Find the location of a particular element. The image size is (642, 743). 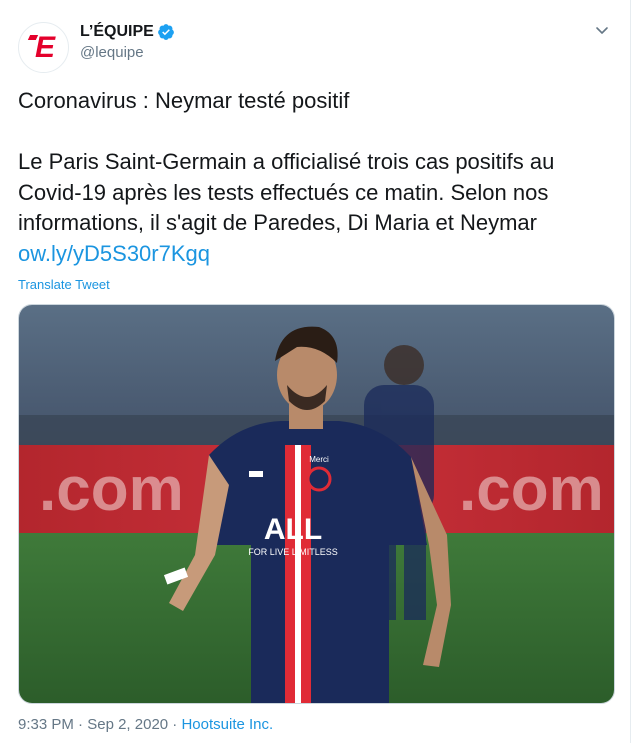

verified-badge-icon is located at coordinates (166, 32).